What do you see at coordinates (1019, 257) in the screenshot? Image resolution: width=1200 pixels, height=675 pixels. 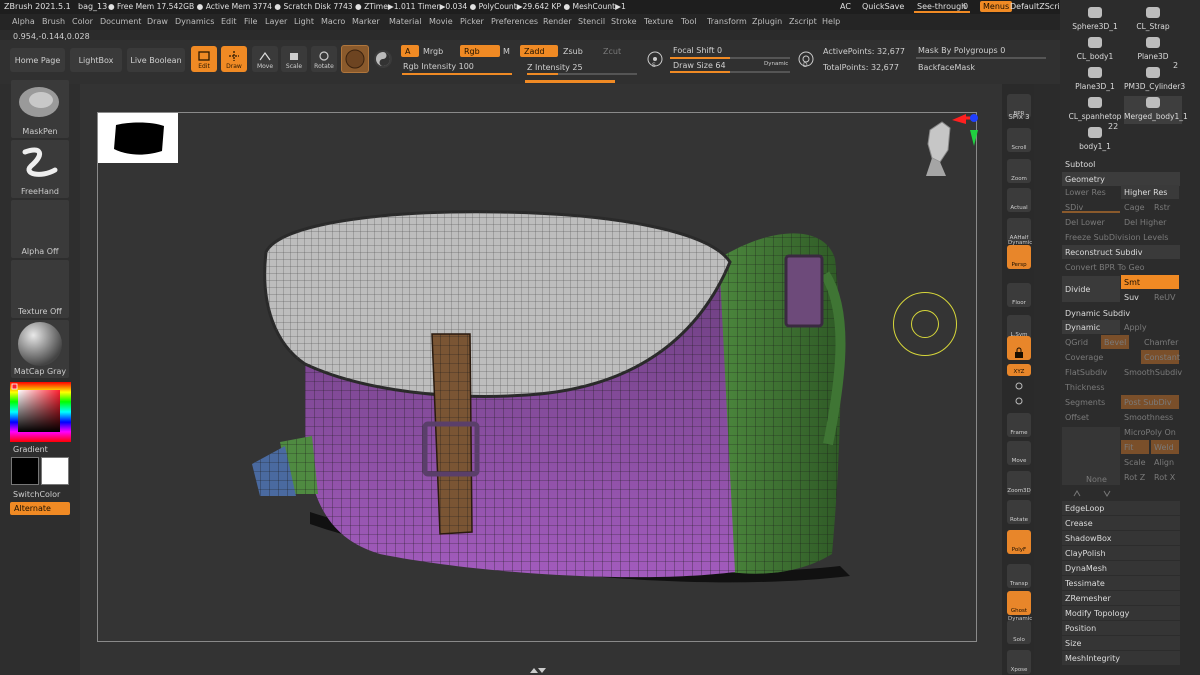 I see `persp-button: Persp` at bounding box center [1019, 257].